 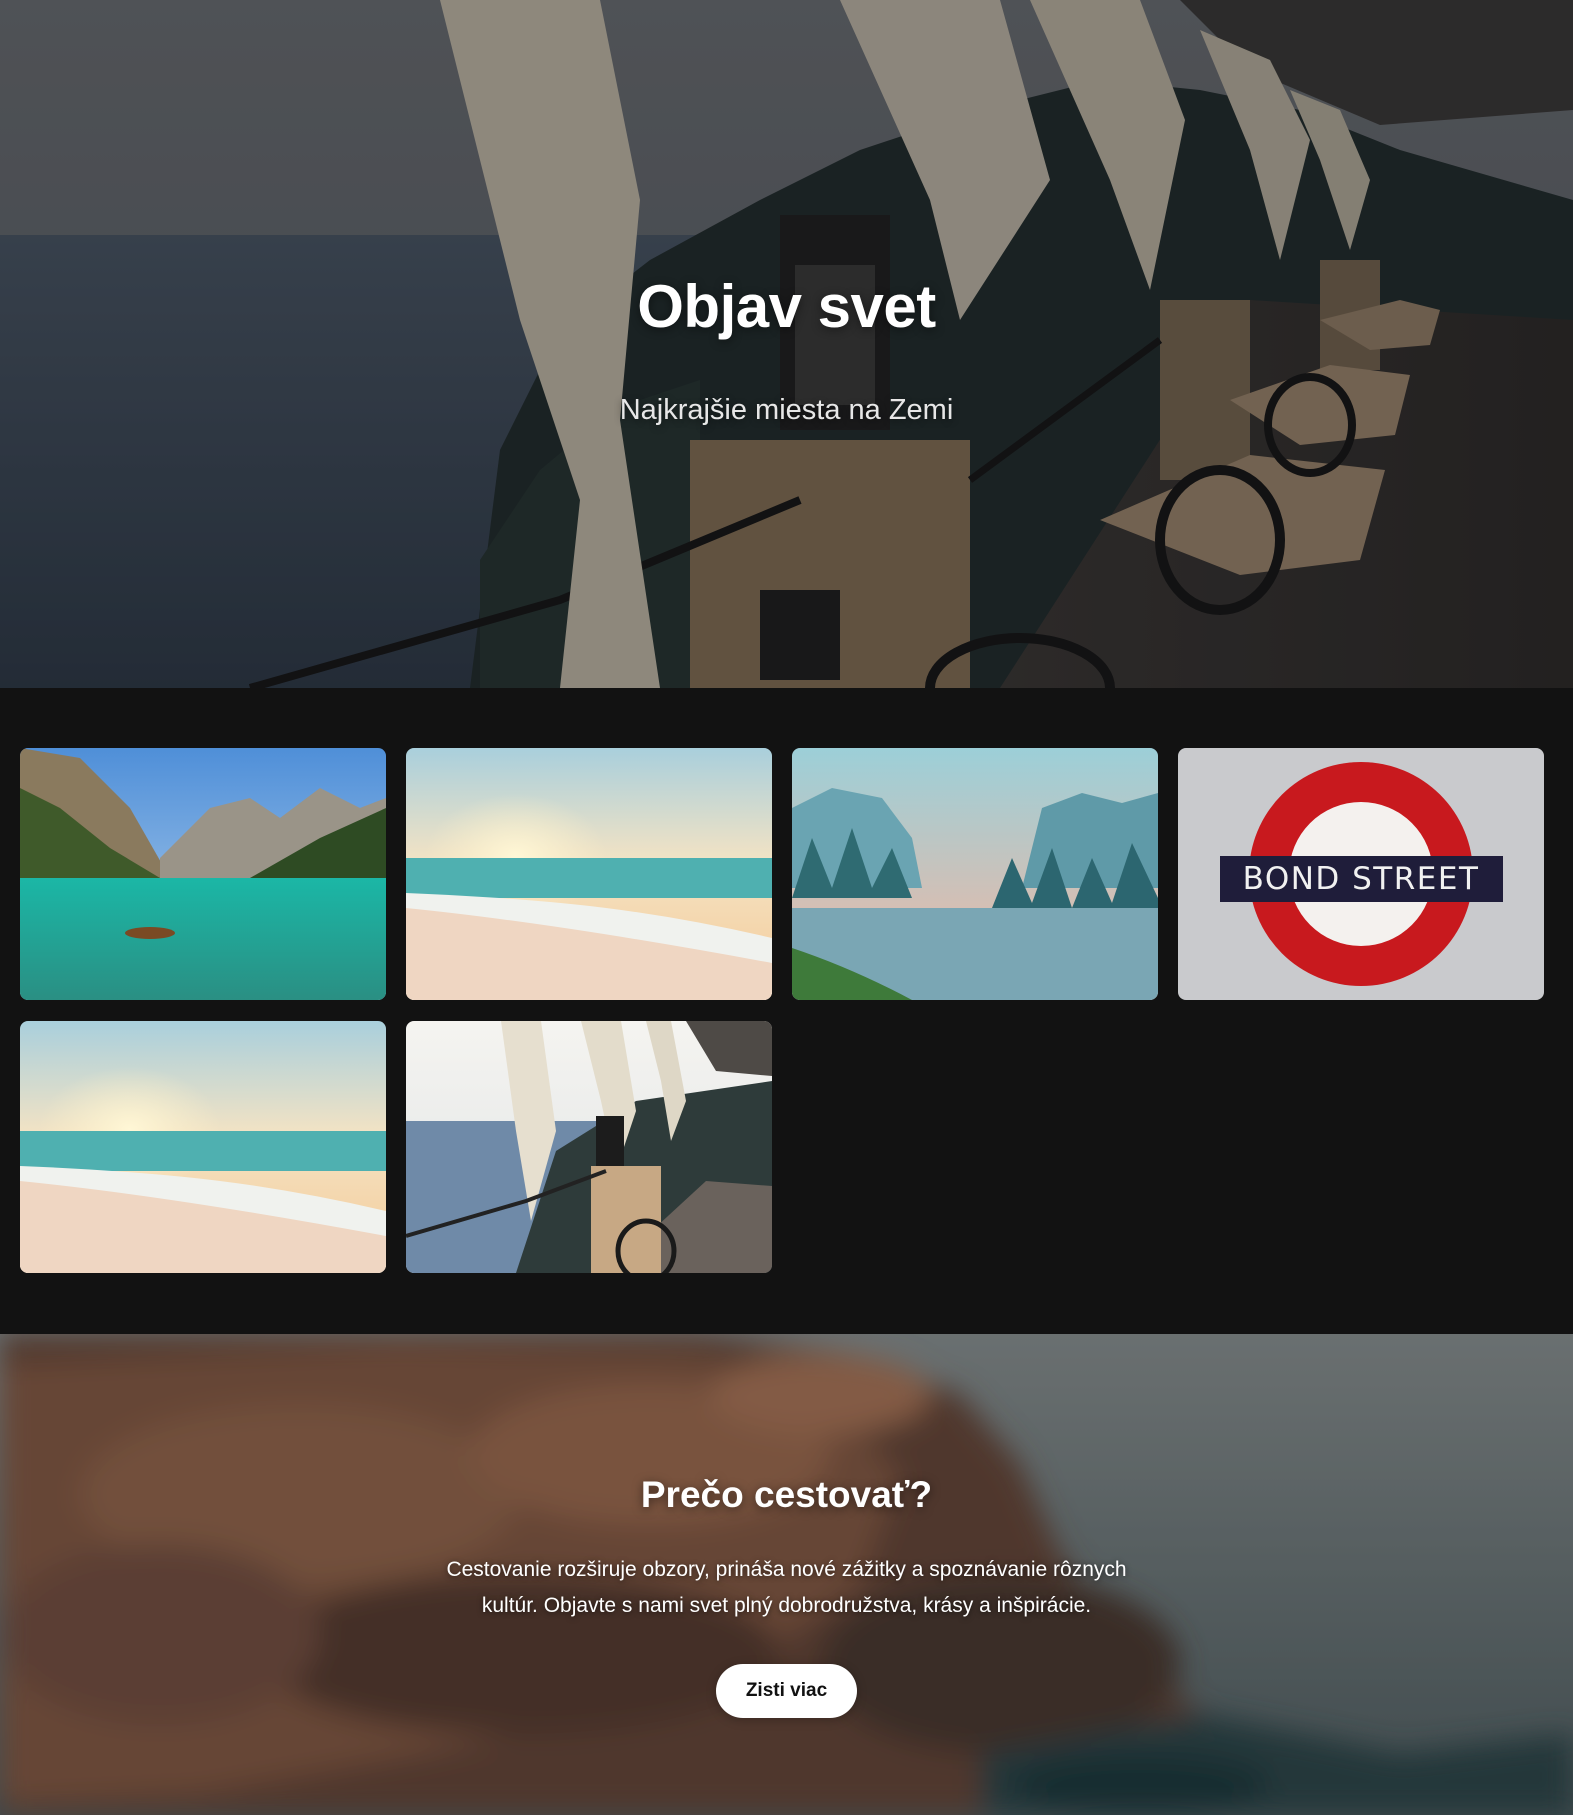 I want to click on terrace-sea-view-photo, so click(x=589, y=1147).